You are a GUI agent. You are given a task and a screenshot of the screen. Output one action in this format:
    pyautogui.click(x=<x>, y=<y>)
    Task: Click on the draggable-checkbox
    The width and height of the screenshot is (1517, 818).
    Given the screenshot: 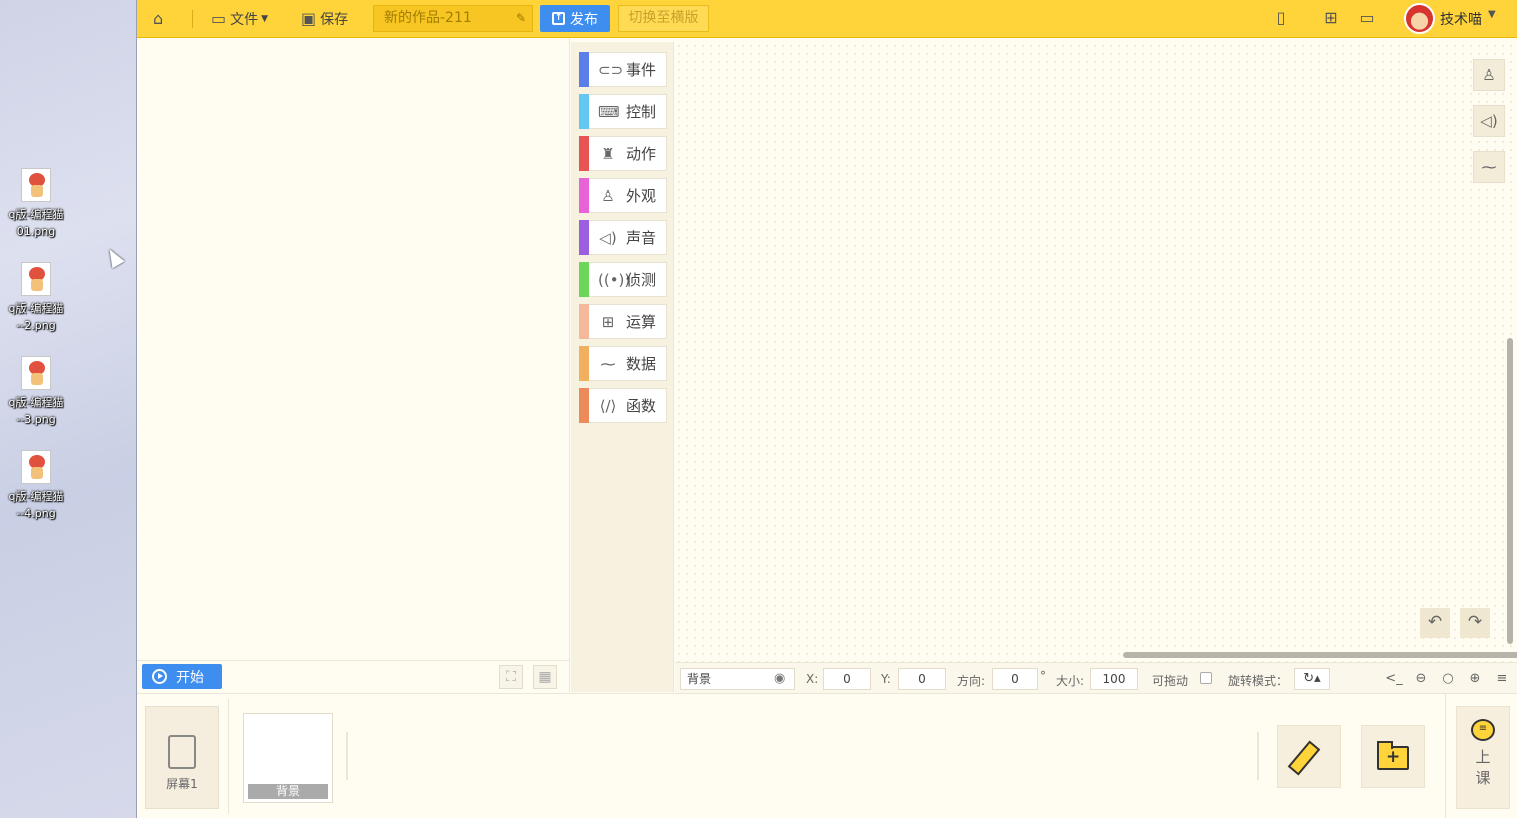 What is the action you would take?
    pyautogui.click(x=1206, y=678)
    